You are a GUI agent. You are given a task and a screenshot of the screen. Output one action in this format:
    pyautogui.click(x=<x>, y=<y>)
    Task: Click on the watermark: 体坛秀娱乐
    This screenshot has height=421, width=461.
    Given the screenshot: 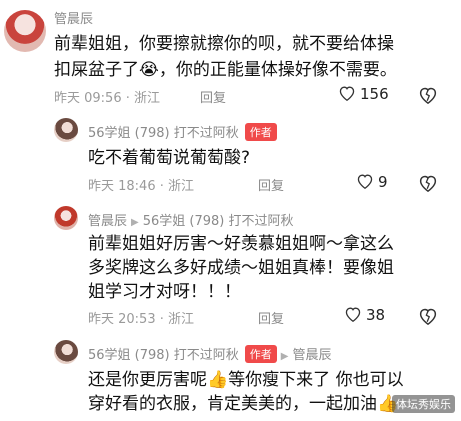 What is the action you would take?
    pyautogui.click(x=423, y=404)
    